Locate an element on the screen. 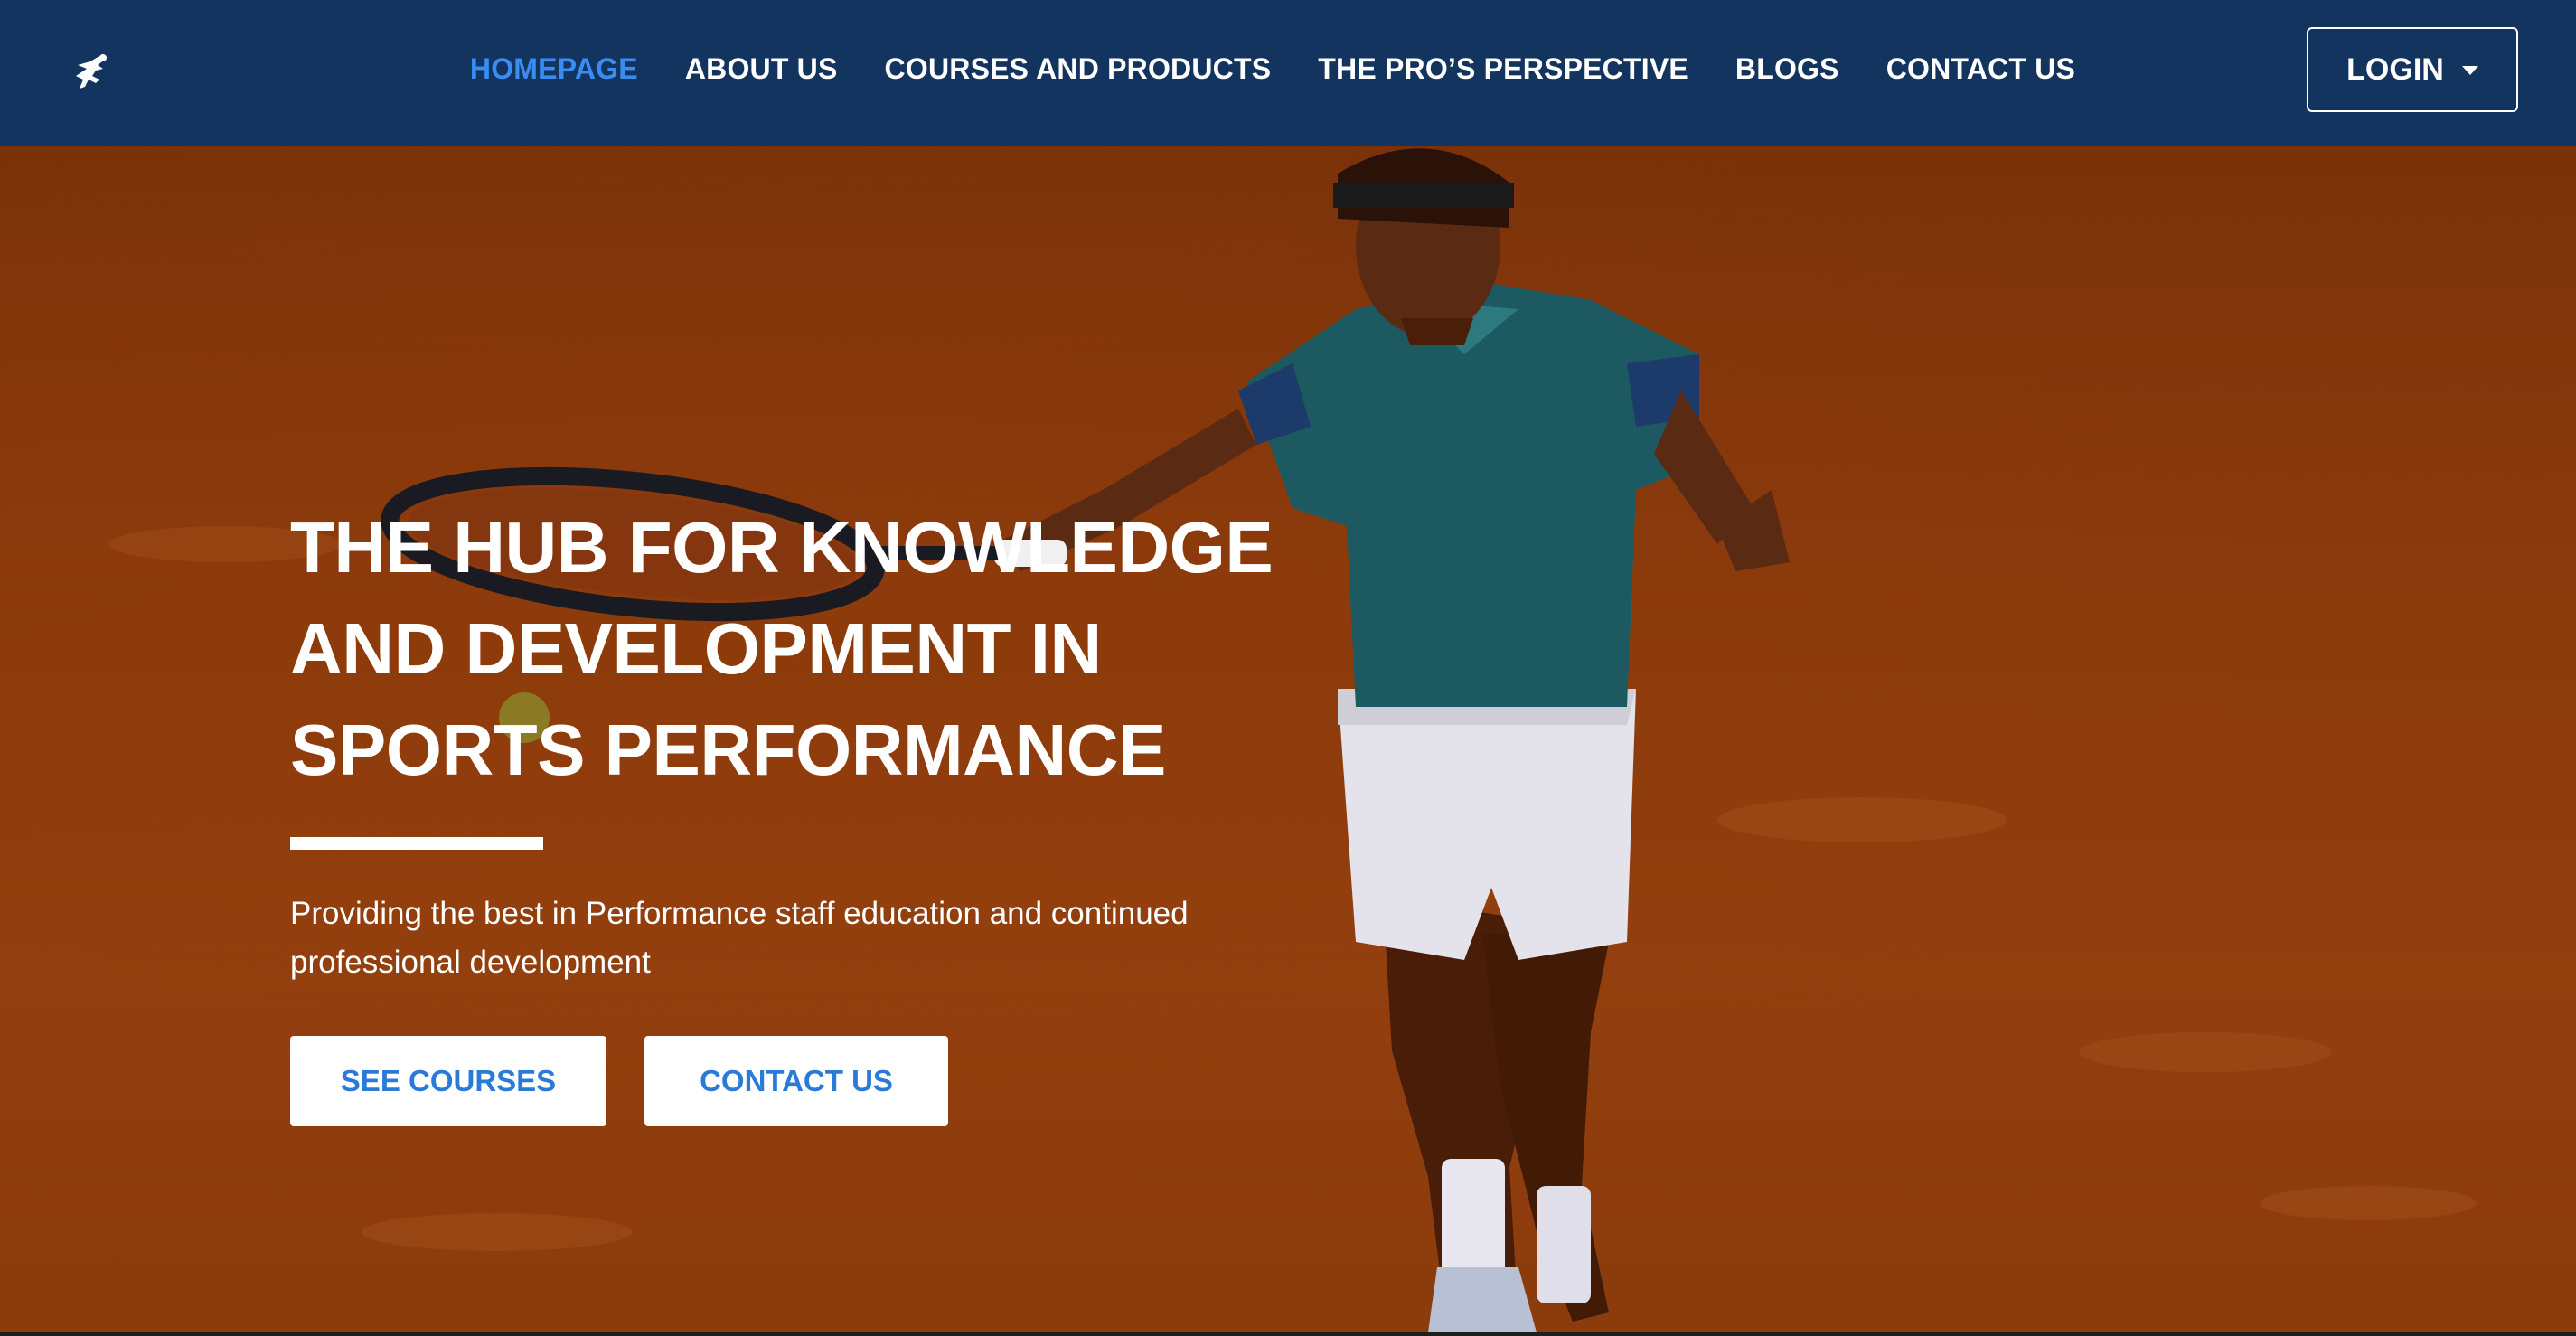 This screenshot has width=2576, height=1336. nav-link-pros-perspective: THE PRO’S PERSPECTIVE is located at coordinates (1503, 69).